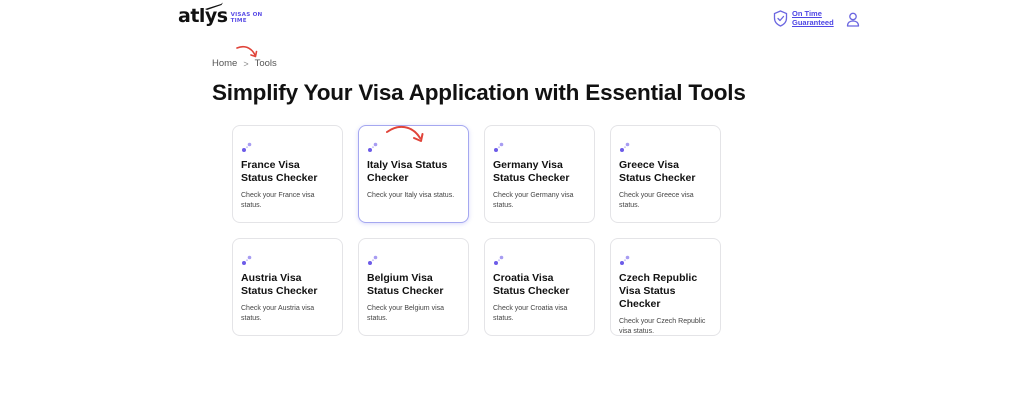  I want to click on logo-tagline: VISAS ON TIME, so click(246, 18).